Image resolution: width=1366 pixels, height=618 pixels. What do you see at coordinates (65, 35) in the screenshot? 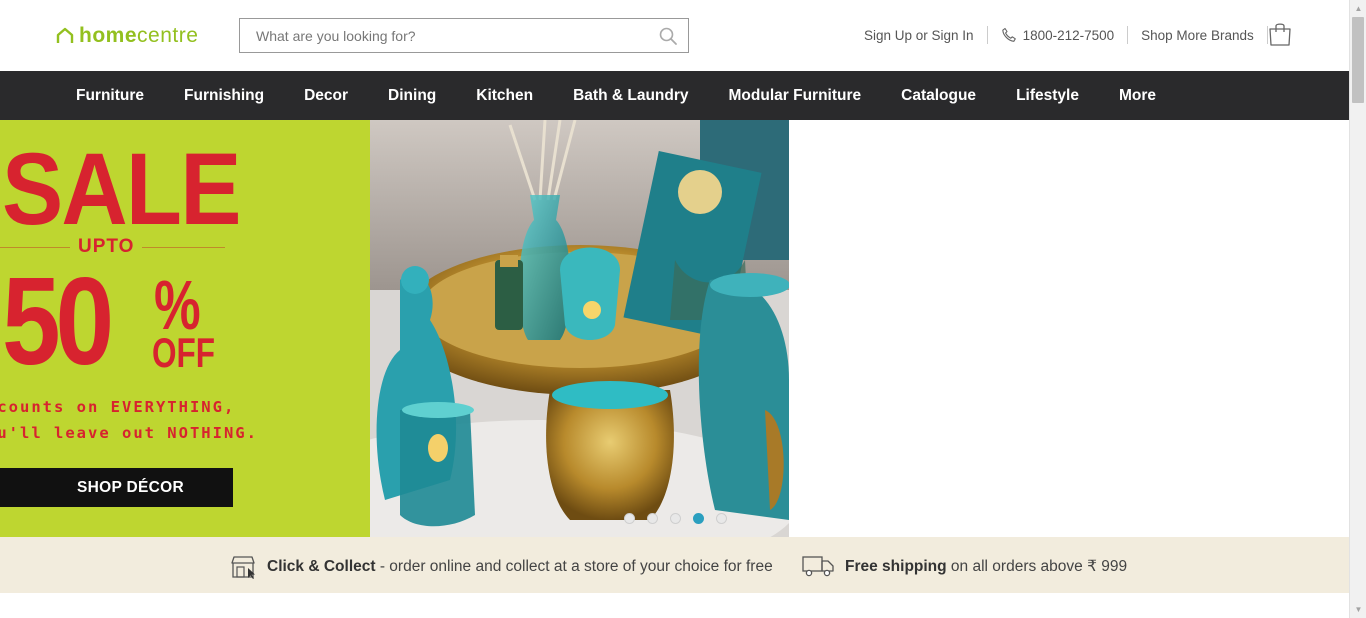
I see `house-icon` at bounding box center [65, 35].